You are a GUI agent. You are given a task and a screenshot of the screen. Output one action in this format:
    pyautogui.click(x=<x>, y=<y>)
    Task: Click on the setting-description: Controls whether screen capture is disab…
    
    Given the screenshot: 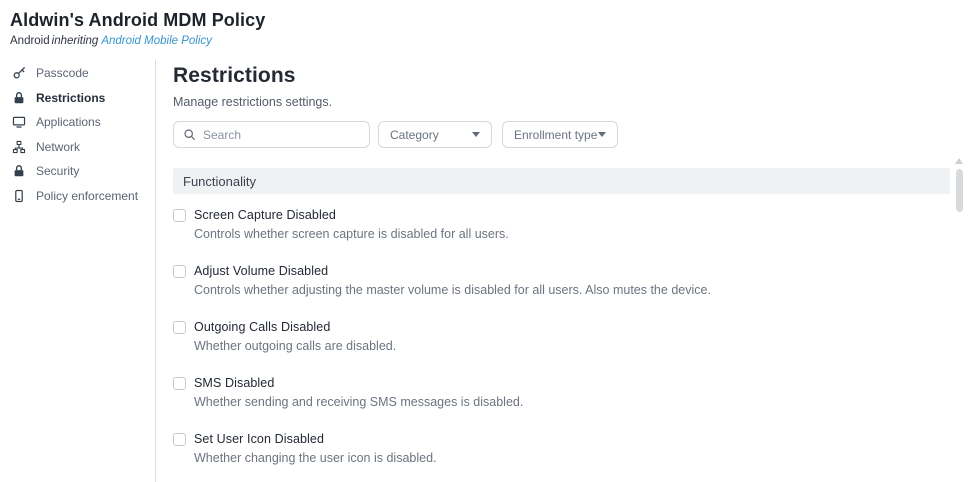 What is the action you would take?
    pyautogui.click(x=351, y=234)
    